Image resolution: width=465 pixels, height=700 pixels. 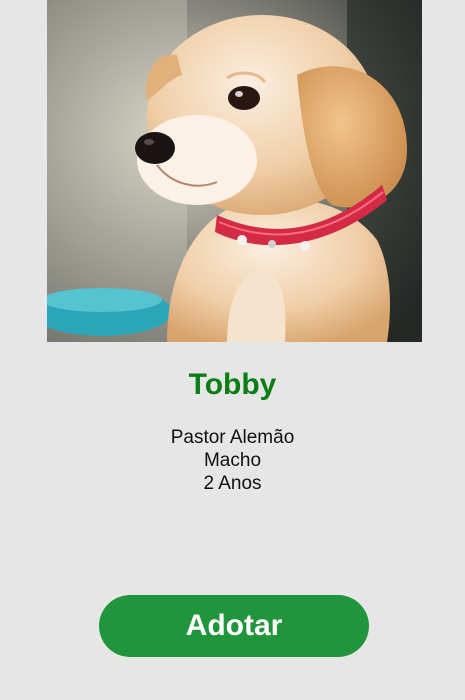 What do you see at coordinates (234, 626) in the screenshot?
I see `adopt-button: Adotar` at bounding box center [234, 626].